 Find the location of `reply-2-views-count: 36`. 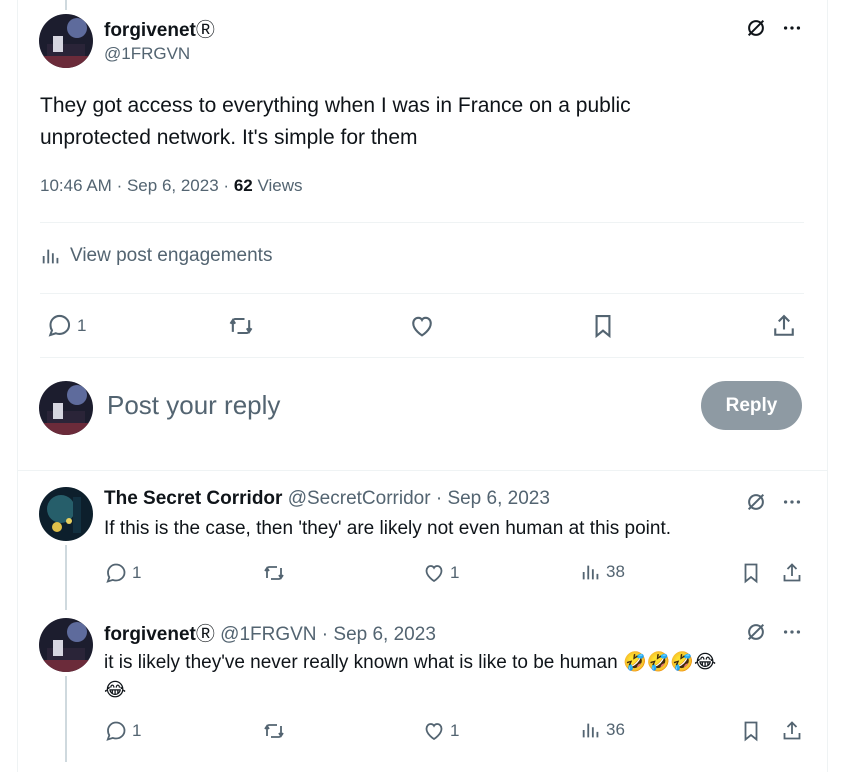

reply-2-views-count: 36 is located at coordinates (615, 729).